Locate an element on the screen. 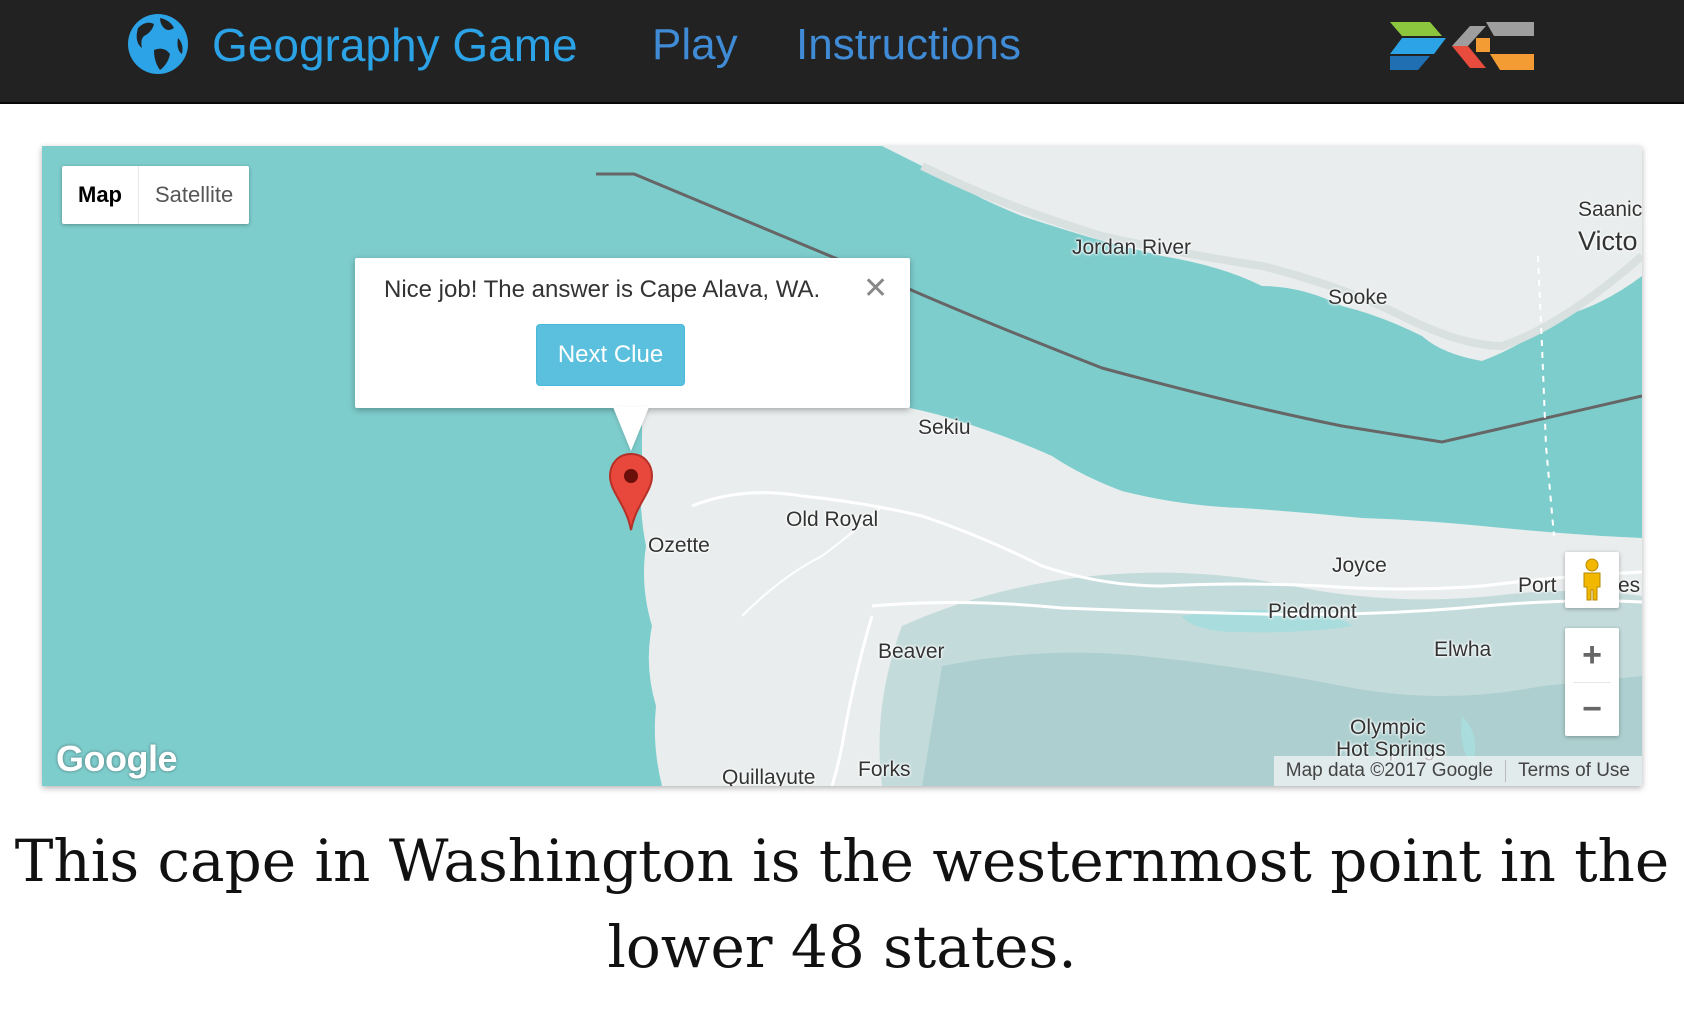 This screenshot has height=1014, width=1684. place-label: Elwha is located at coordinates (1463, 649).